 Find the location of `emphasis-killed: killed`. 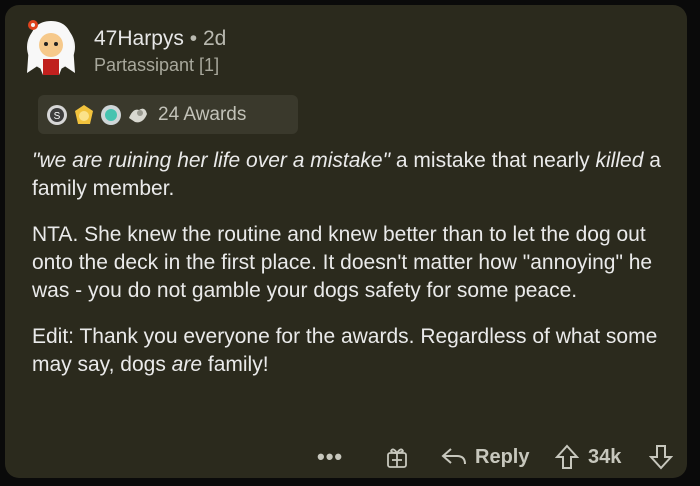

emphasis-killed: killed is located at coordinates (619, 160).